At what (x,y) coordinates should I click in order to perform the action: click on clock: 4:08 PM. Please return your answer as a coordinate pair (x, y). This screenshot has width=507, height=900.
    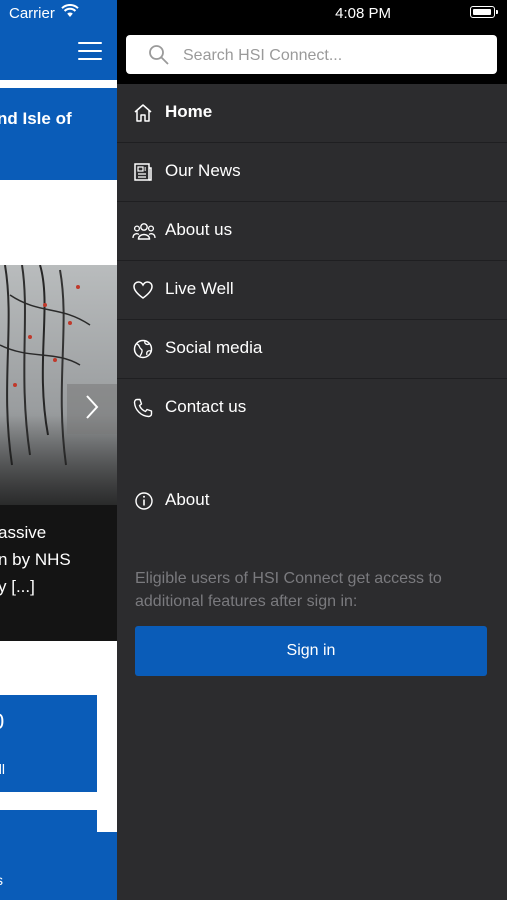
    Looking at the image, I should click on (363, 13).